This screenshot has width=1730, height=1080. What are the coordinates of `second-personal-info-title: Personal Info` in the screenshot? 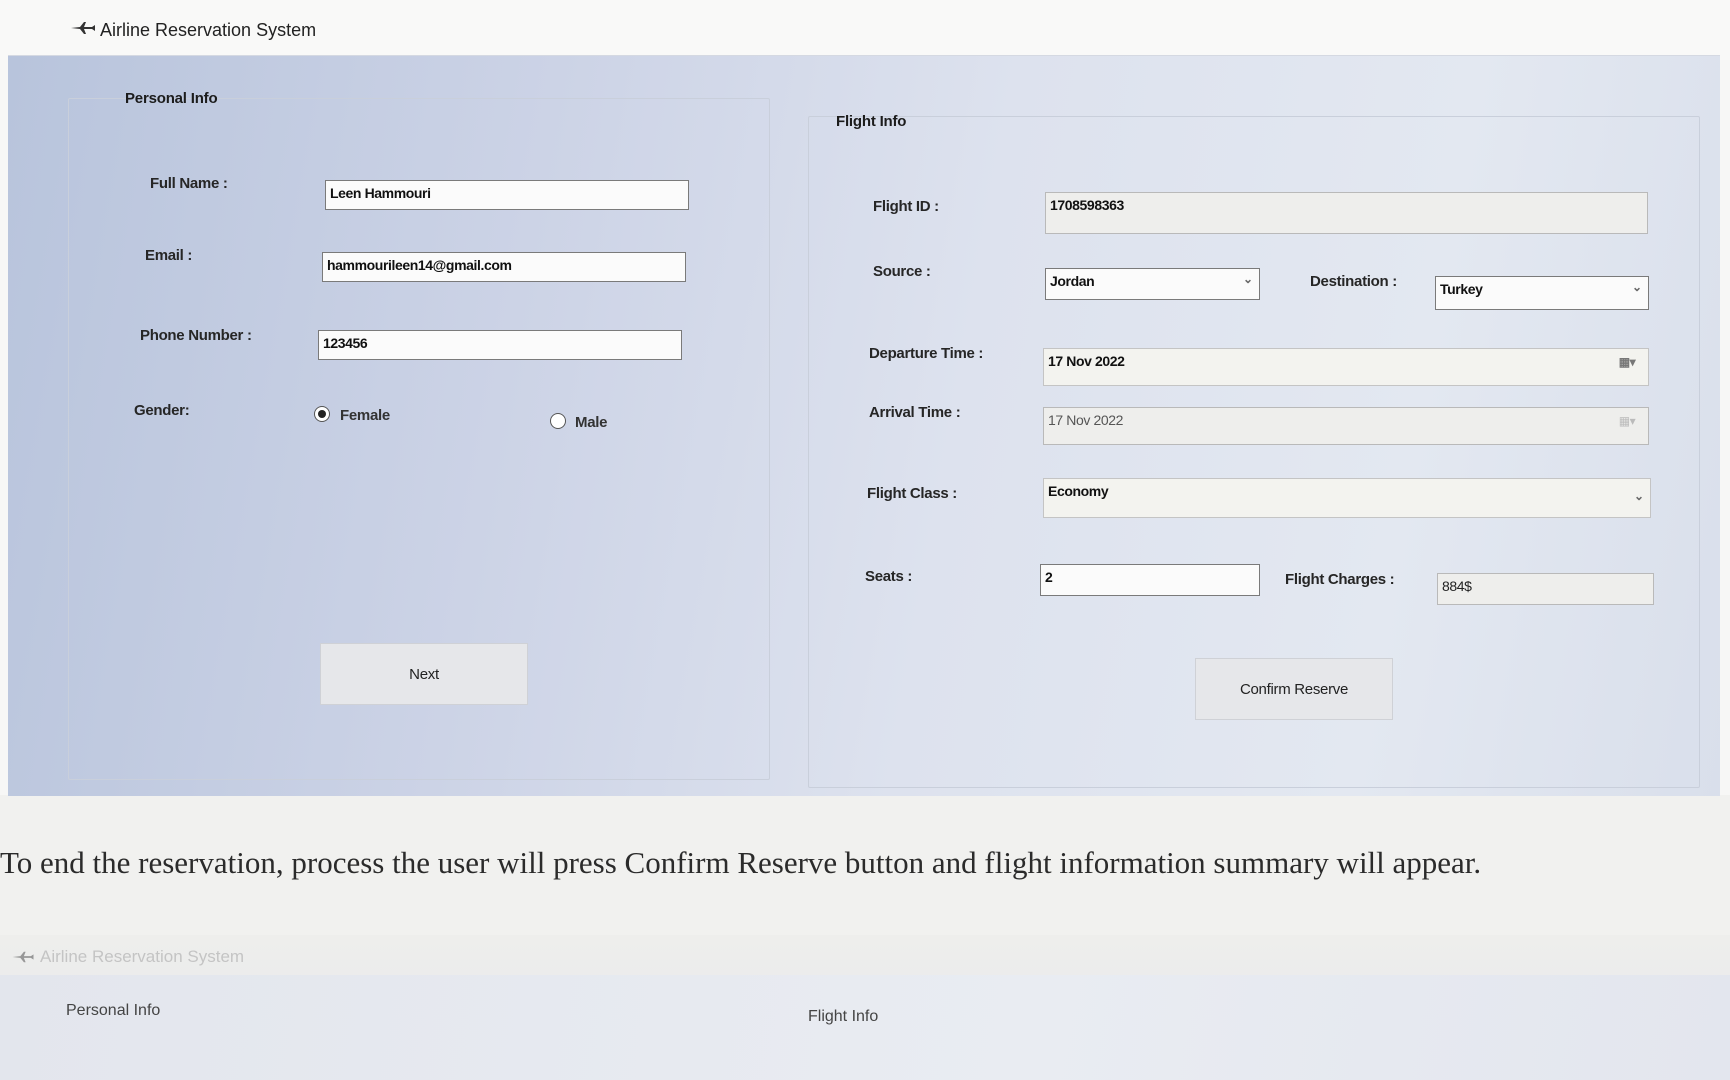 It's located at (113, 1010).